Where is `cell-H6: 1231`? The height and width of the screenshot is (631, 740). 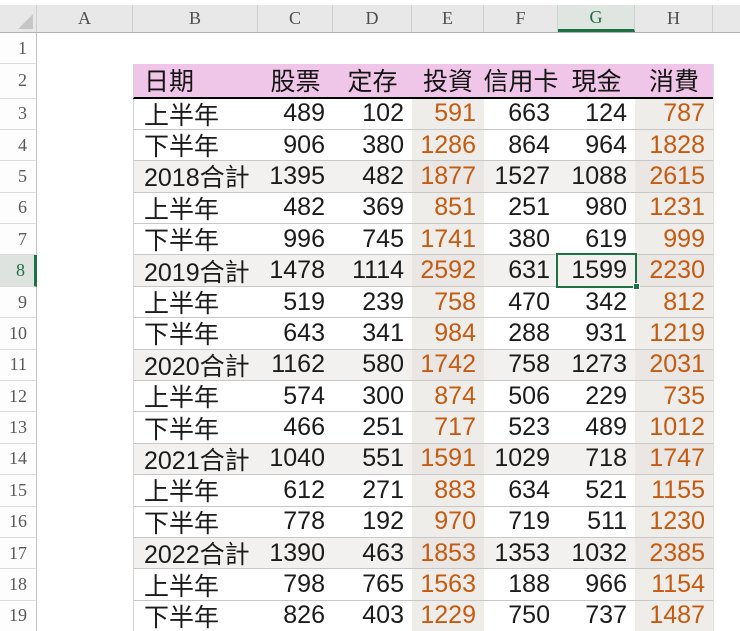 cell-H6: 1231 is located at coordinates (674, 208).